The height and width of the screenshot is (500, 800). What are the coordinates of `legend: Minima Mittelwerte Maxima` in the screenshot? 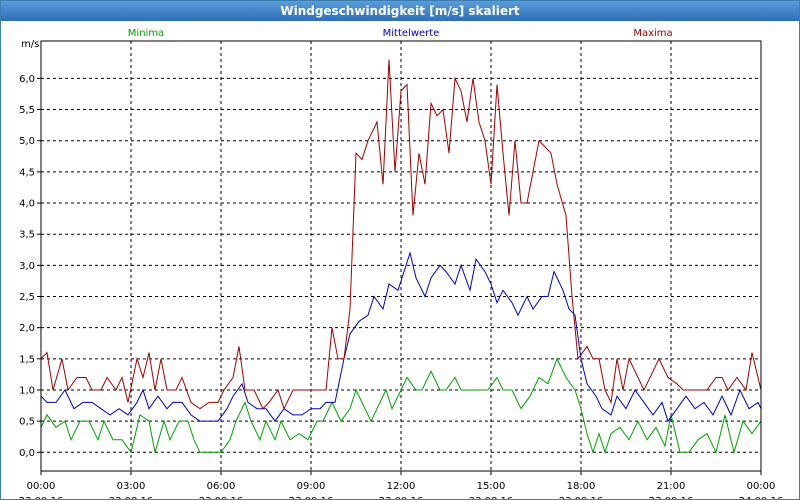 It's located at (400, 33).